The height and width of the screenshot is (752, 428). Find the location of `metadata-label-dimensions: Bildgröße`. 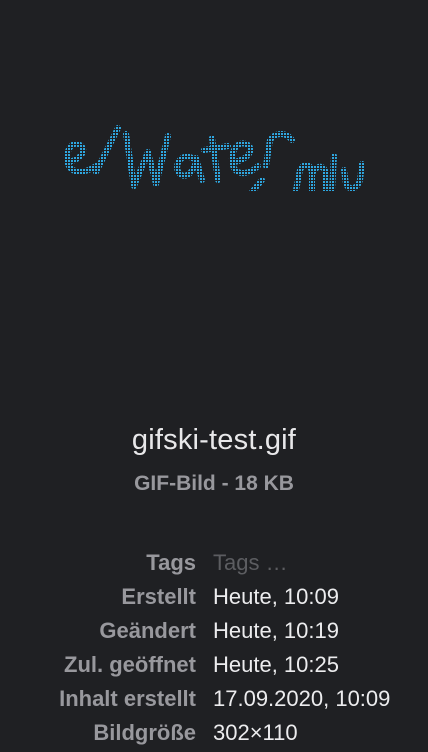

metadata-label-dimensions: Bildgröße is located at coordinates (144, 732).